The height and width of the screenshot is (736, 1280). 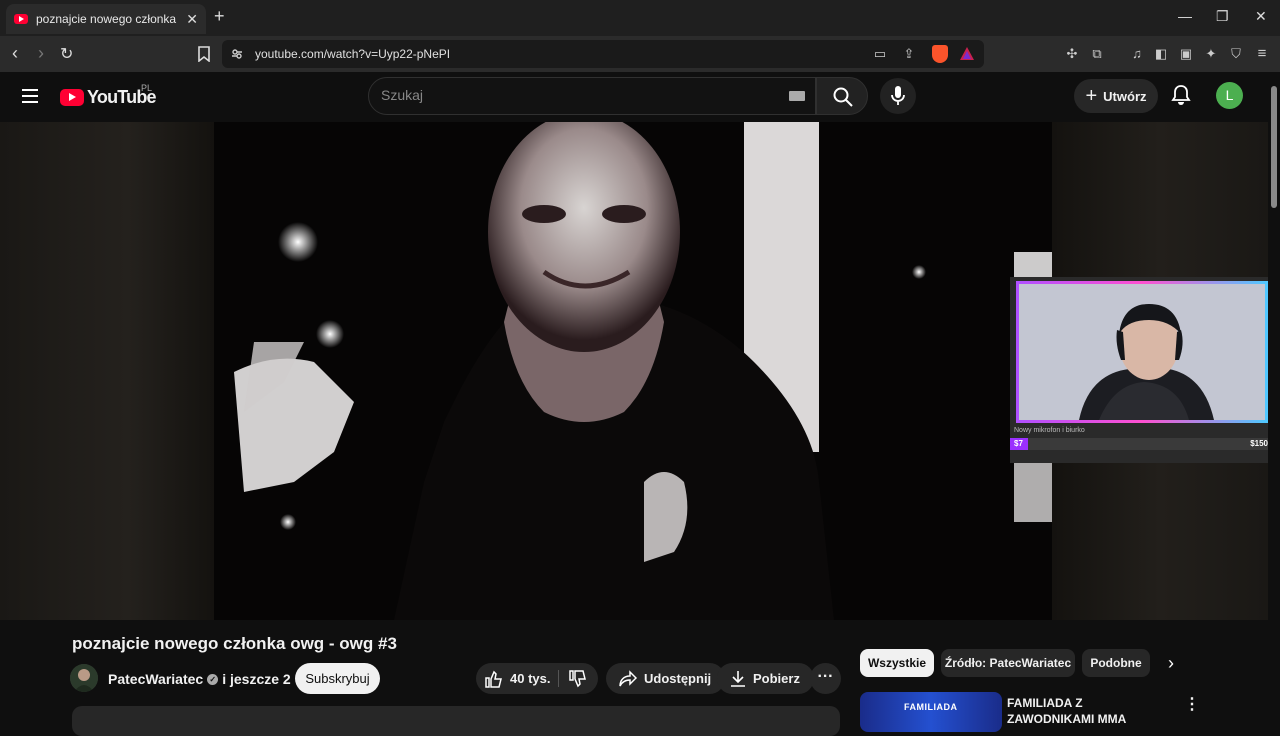 What do you see at coordinates (1261, 16) in the screenshot?
I see `close-window-button: ✕` at bounding box center [1261, 16].